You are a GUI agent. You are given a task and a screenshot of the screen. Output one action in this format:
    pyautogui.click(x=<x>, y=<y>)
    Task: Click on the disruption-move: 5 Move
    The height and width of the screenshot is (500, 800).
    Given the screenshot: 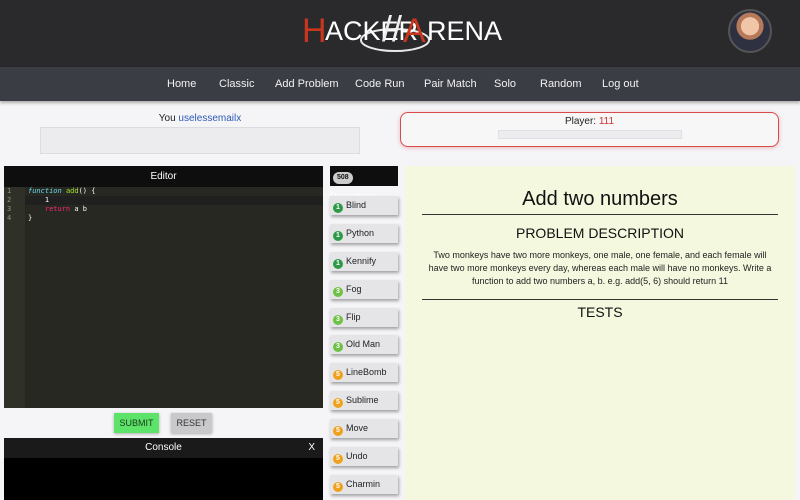 What is the action you would take?
    pyautogui.click(x=364, y=428)
    